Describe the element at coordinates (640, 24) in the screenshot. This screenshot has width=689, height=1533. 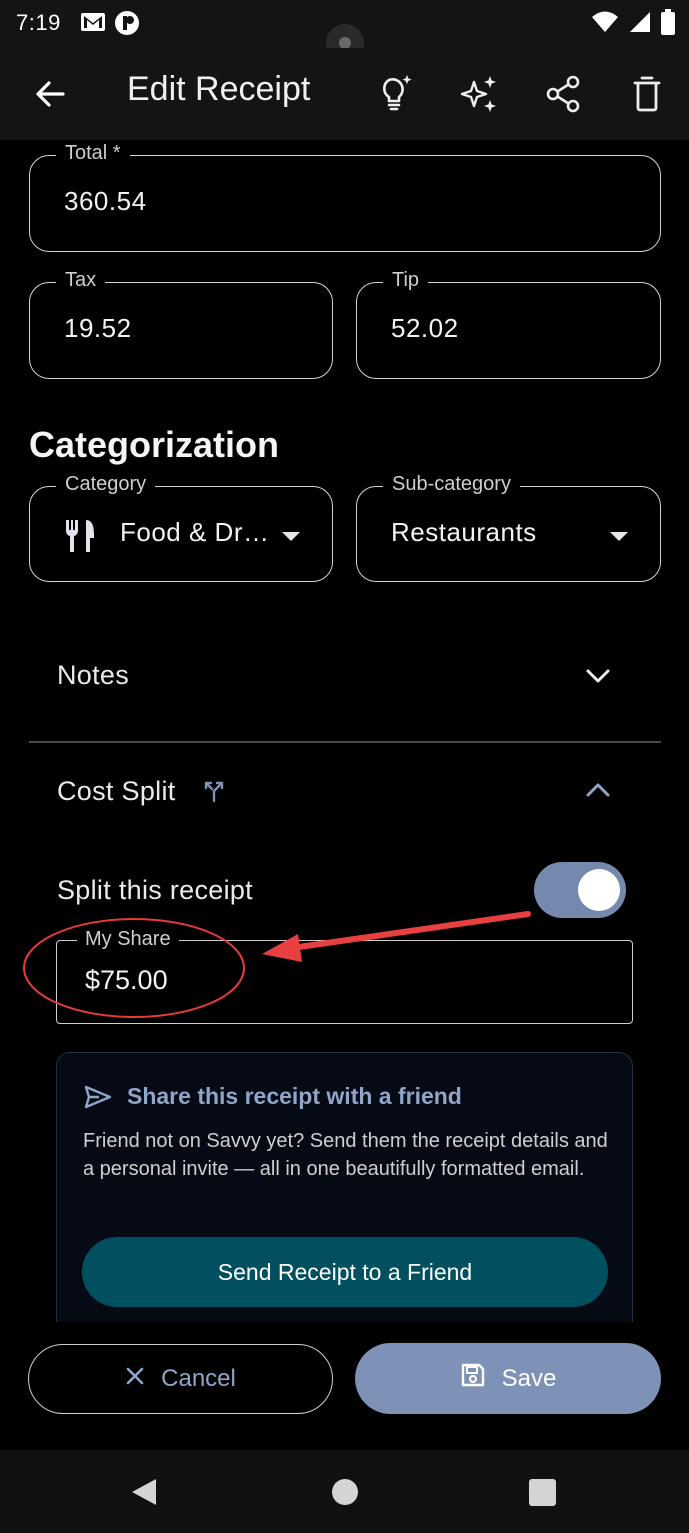
I see `cell-signal-icon` at that location.